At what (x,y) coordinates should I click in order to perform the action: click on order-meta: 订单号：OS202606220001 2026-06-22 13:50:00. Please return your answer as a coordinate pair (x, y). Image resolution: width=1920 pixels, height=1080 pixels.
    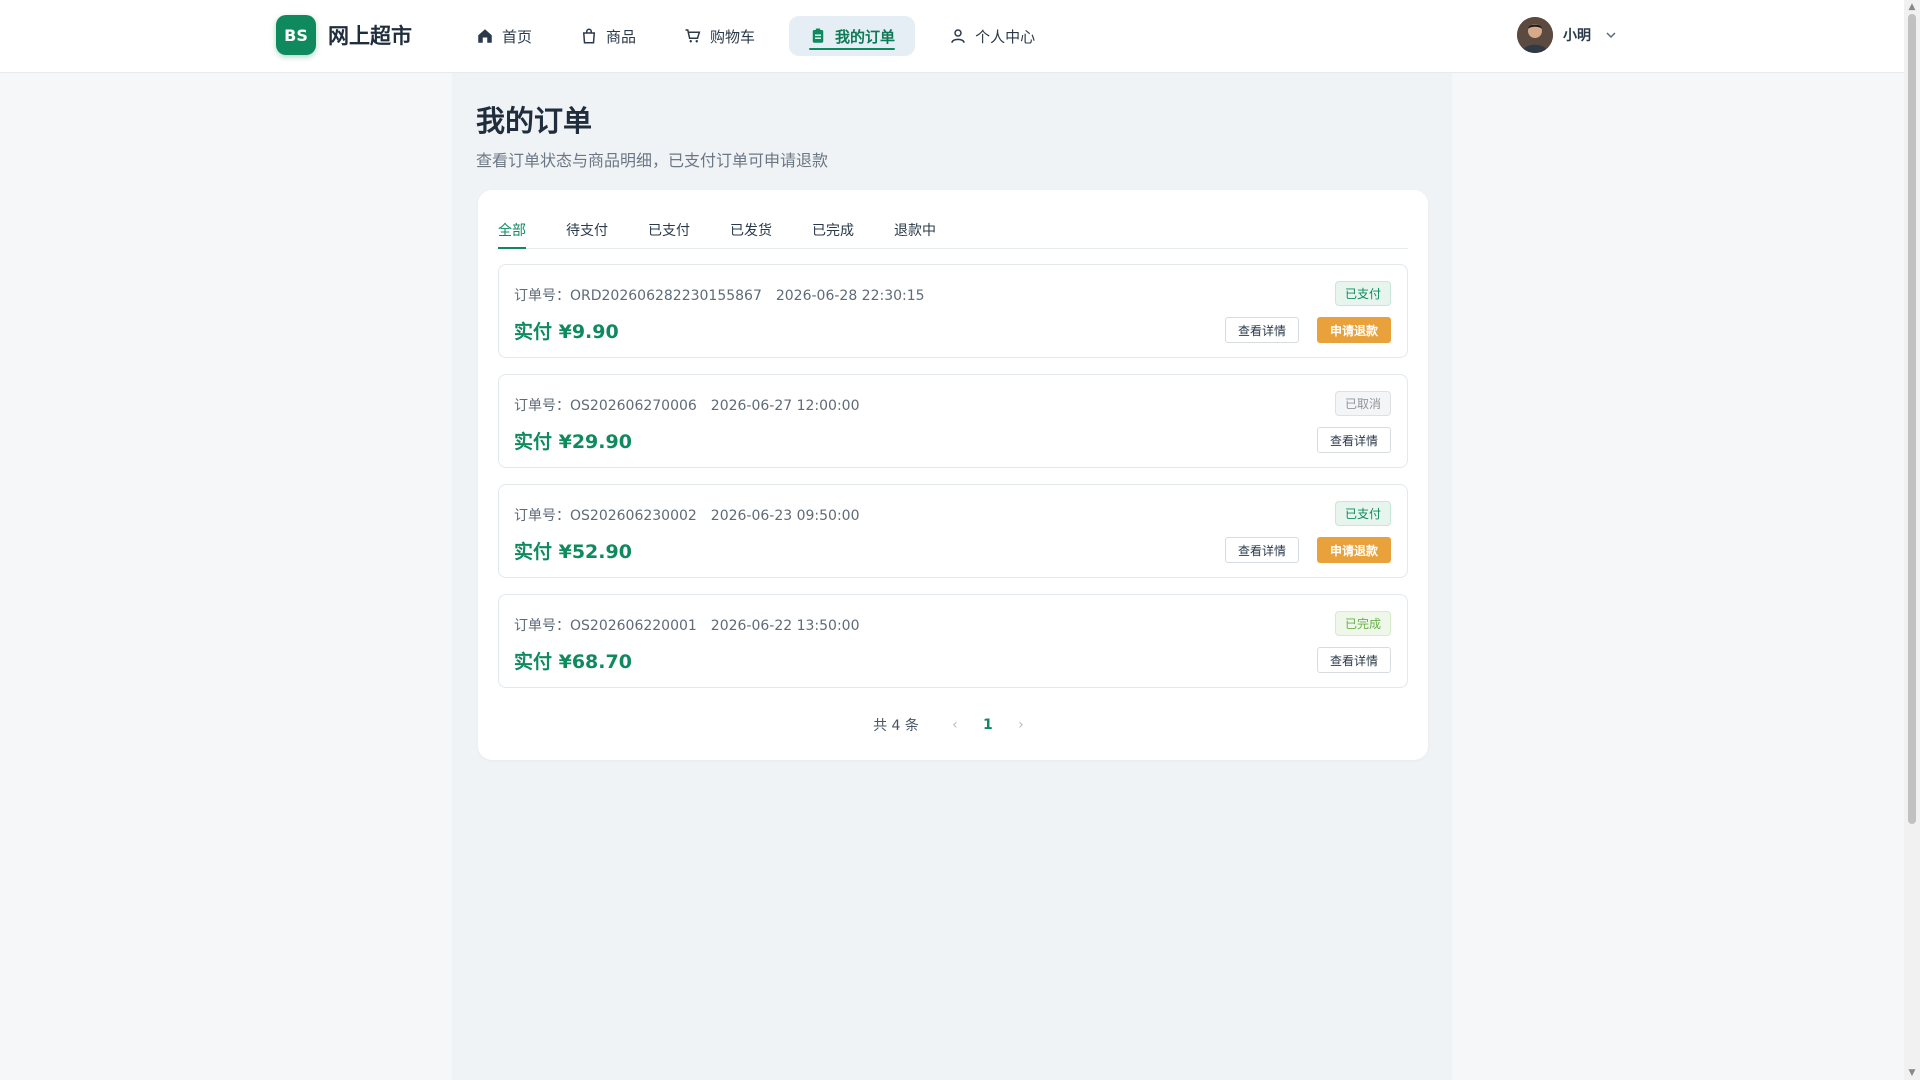
    Looking at the image, I should click on (687, 625).